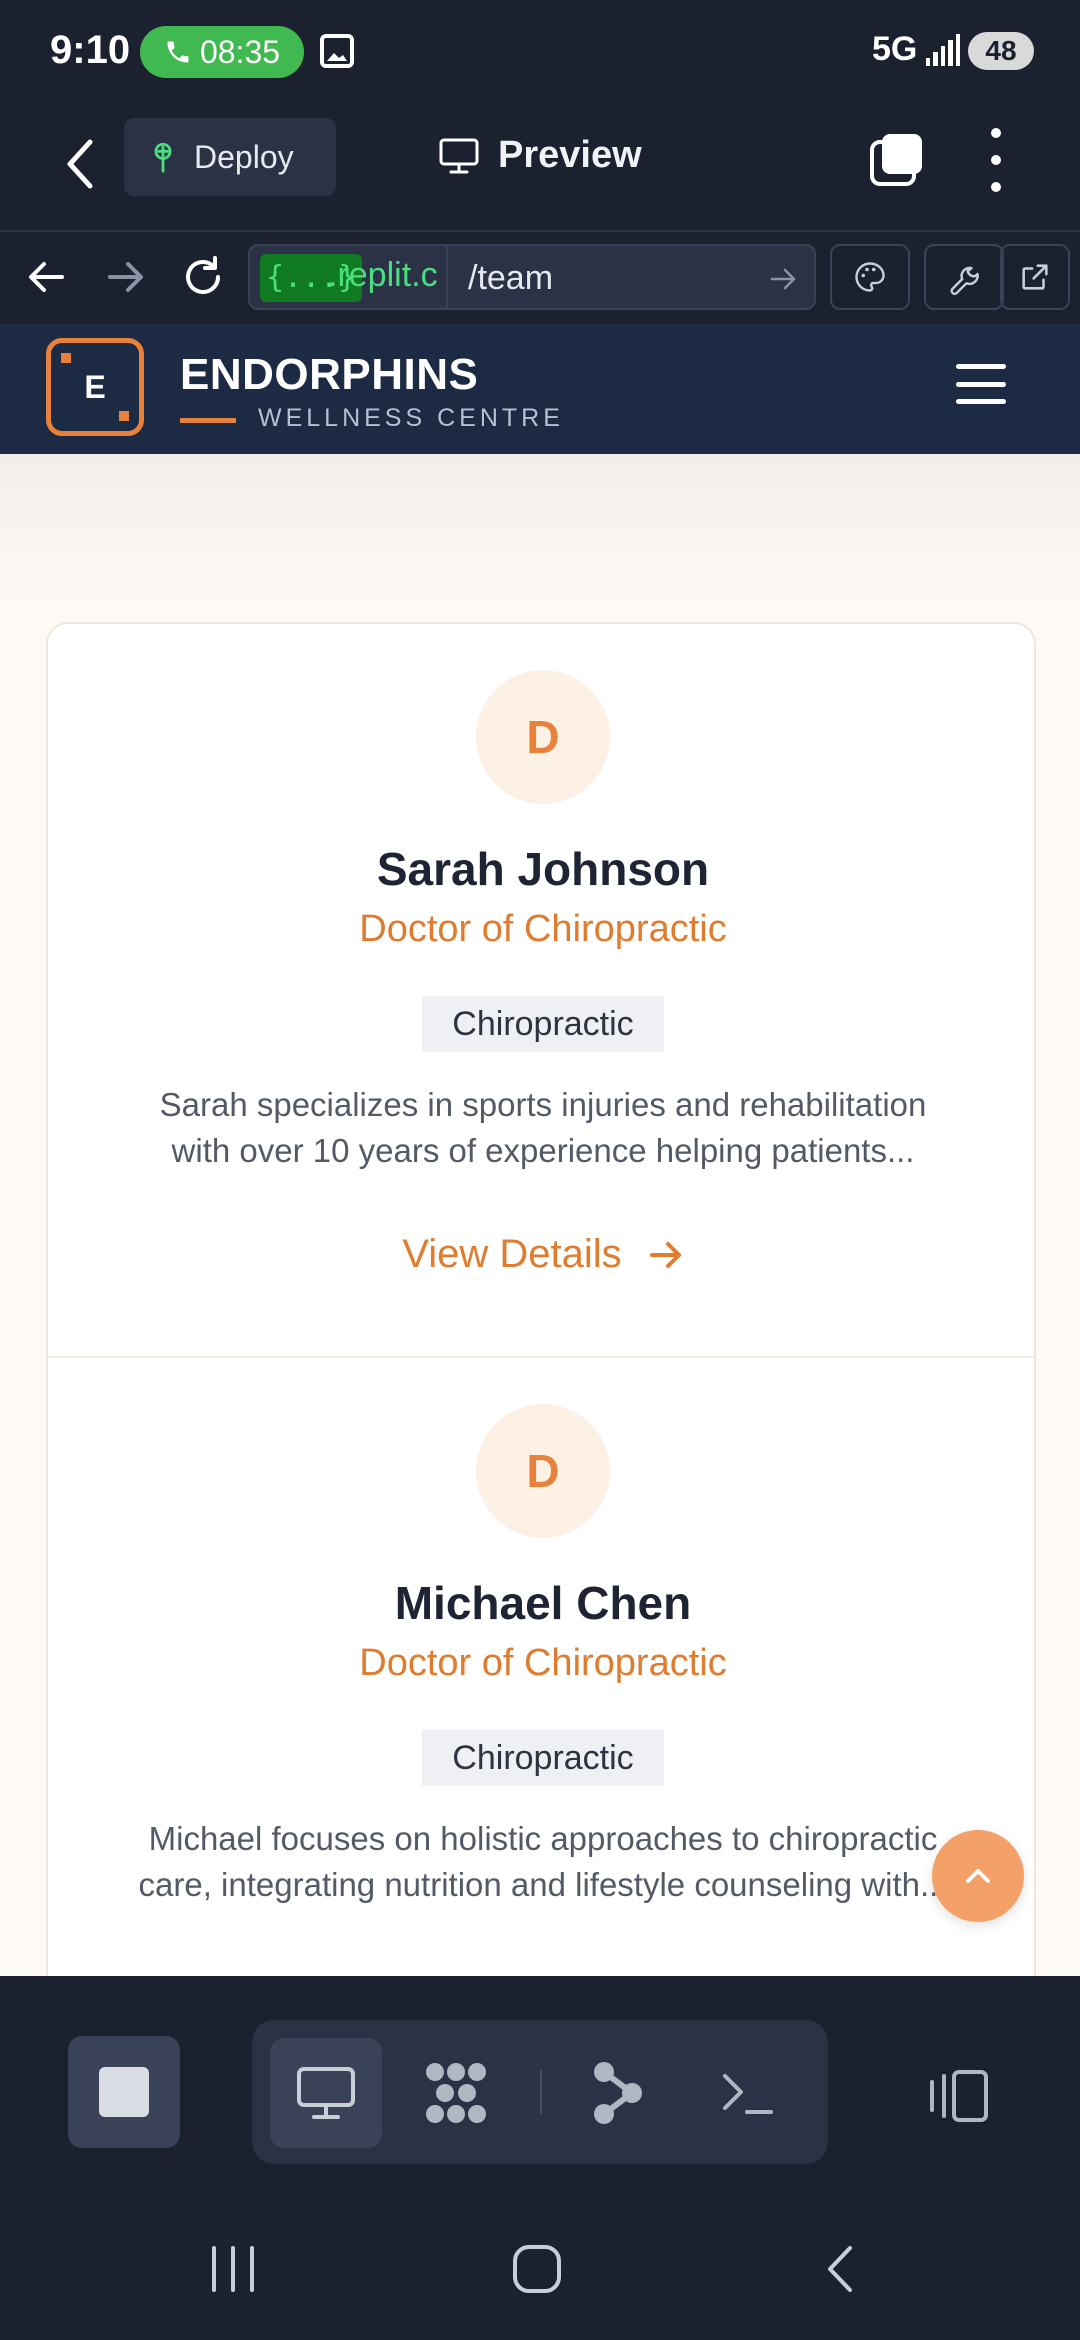  Describe the element at coordinates (981, 384) in the screenshot. I see `hamburger-icon` at that location.